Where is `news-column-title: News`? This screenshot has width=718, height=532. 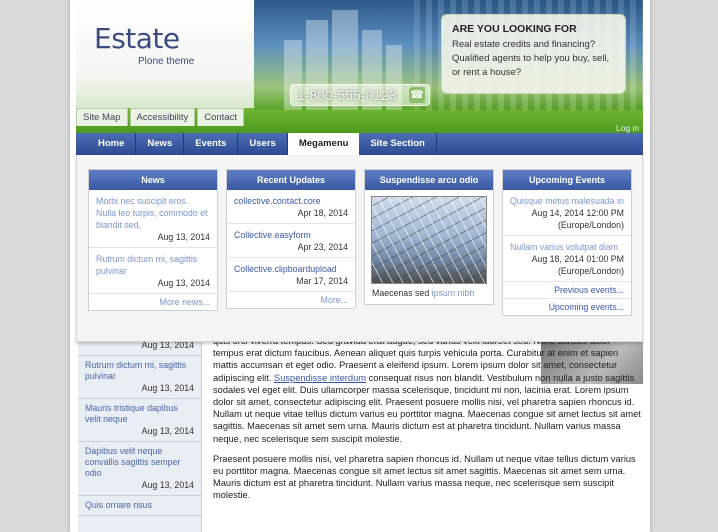 news-column-title: News is located at coordinates (153, 180).